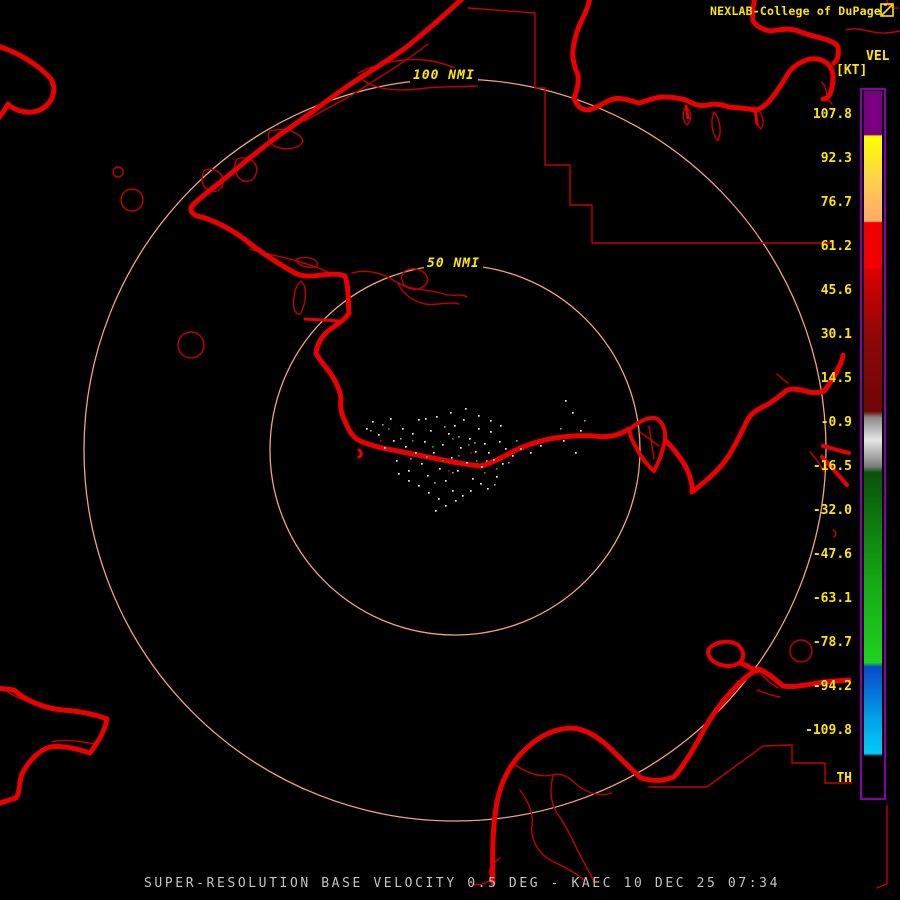 The height and width of the screenshot is (900, 900). I want to click on island-loop-southeast, so click(726, 653).